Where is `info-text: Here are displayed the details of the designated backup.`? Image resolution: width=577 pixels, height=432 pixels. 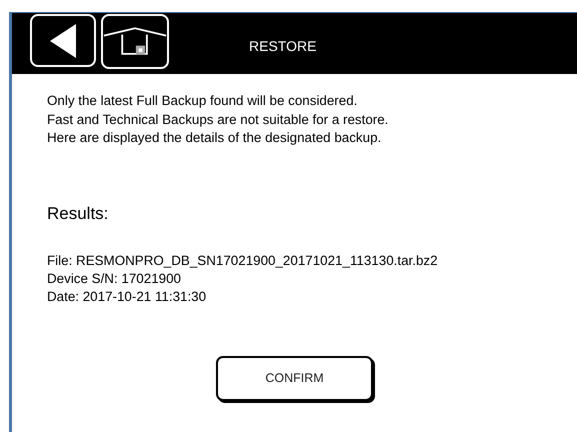
info-text: Here are displayed the details of the designated backup. is located at coordinates (214, 138).